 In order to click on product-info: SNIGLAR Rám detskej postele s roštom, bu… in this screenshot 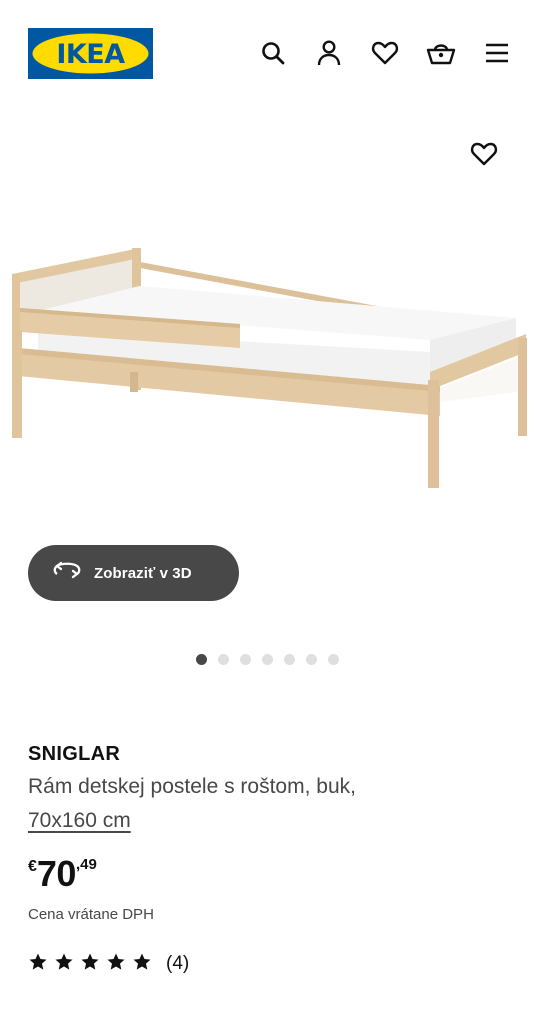, I will do `click(273, 789)`.